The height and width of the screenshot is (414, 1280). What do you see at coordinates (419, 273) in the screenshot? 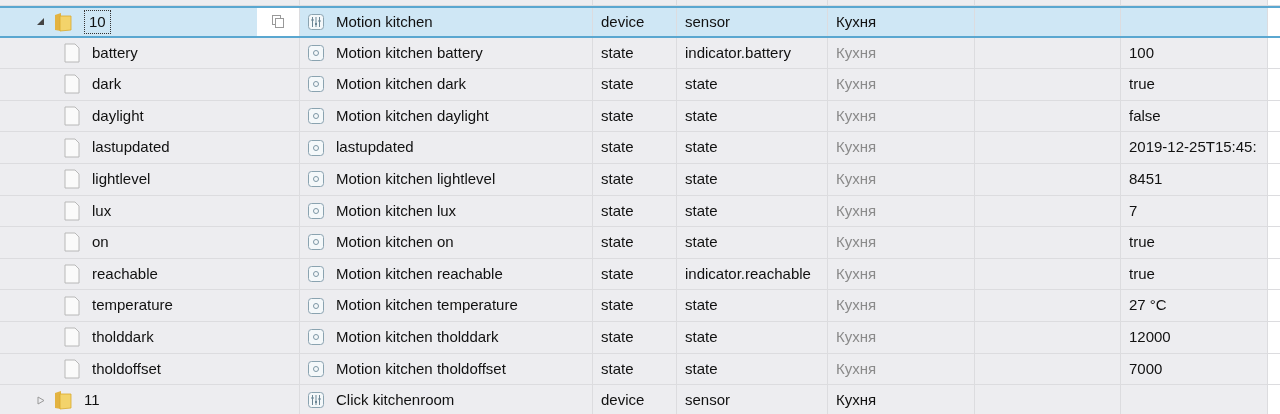
I see `object-name: Motion kitchen reachable` at bounding box center [419, 273].